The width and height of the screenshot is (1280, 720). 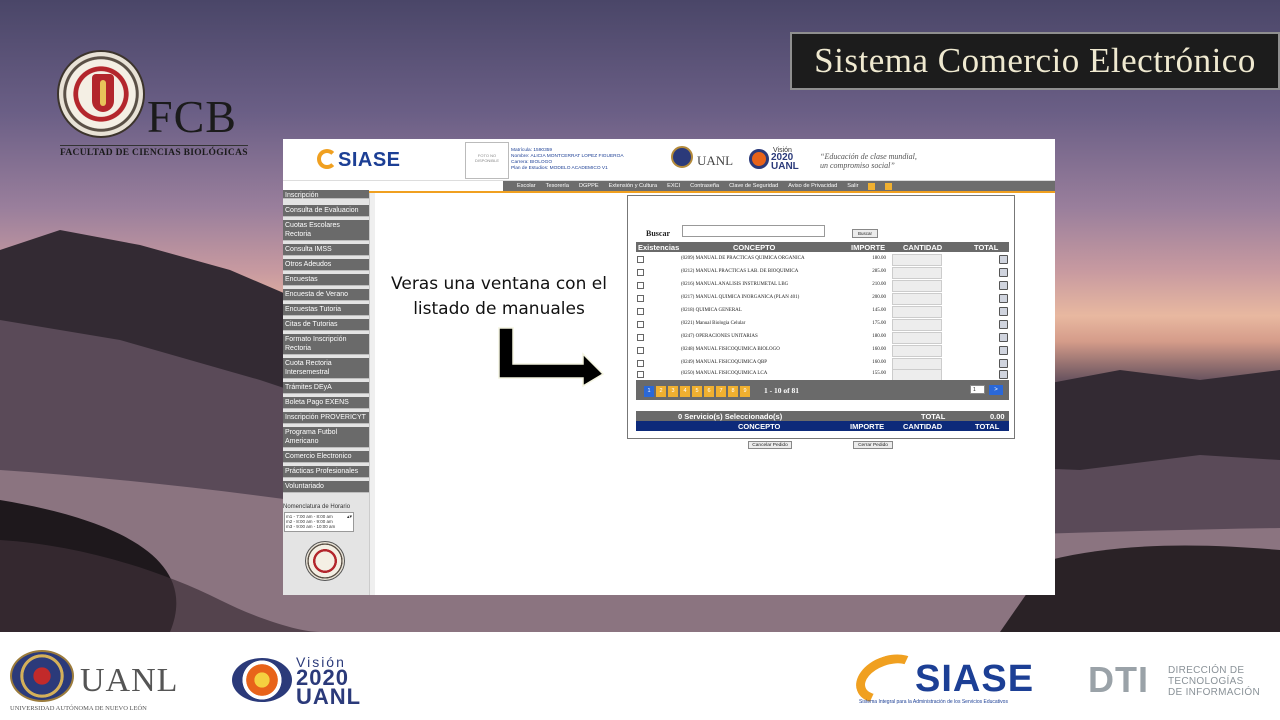 I want to click on table-row: (0221) Manual Biologia Celular 175.00, so click(x=822, y=325).